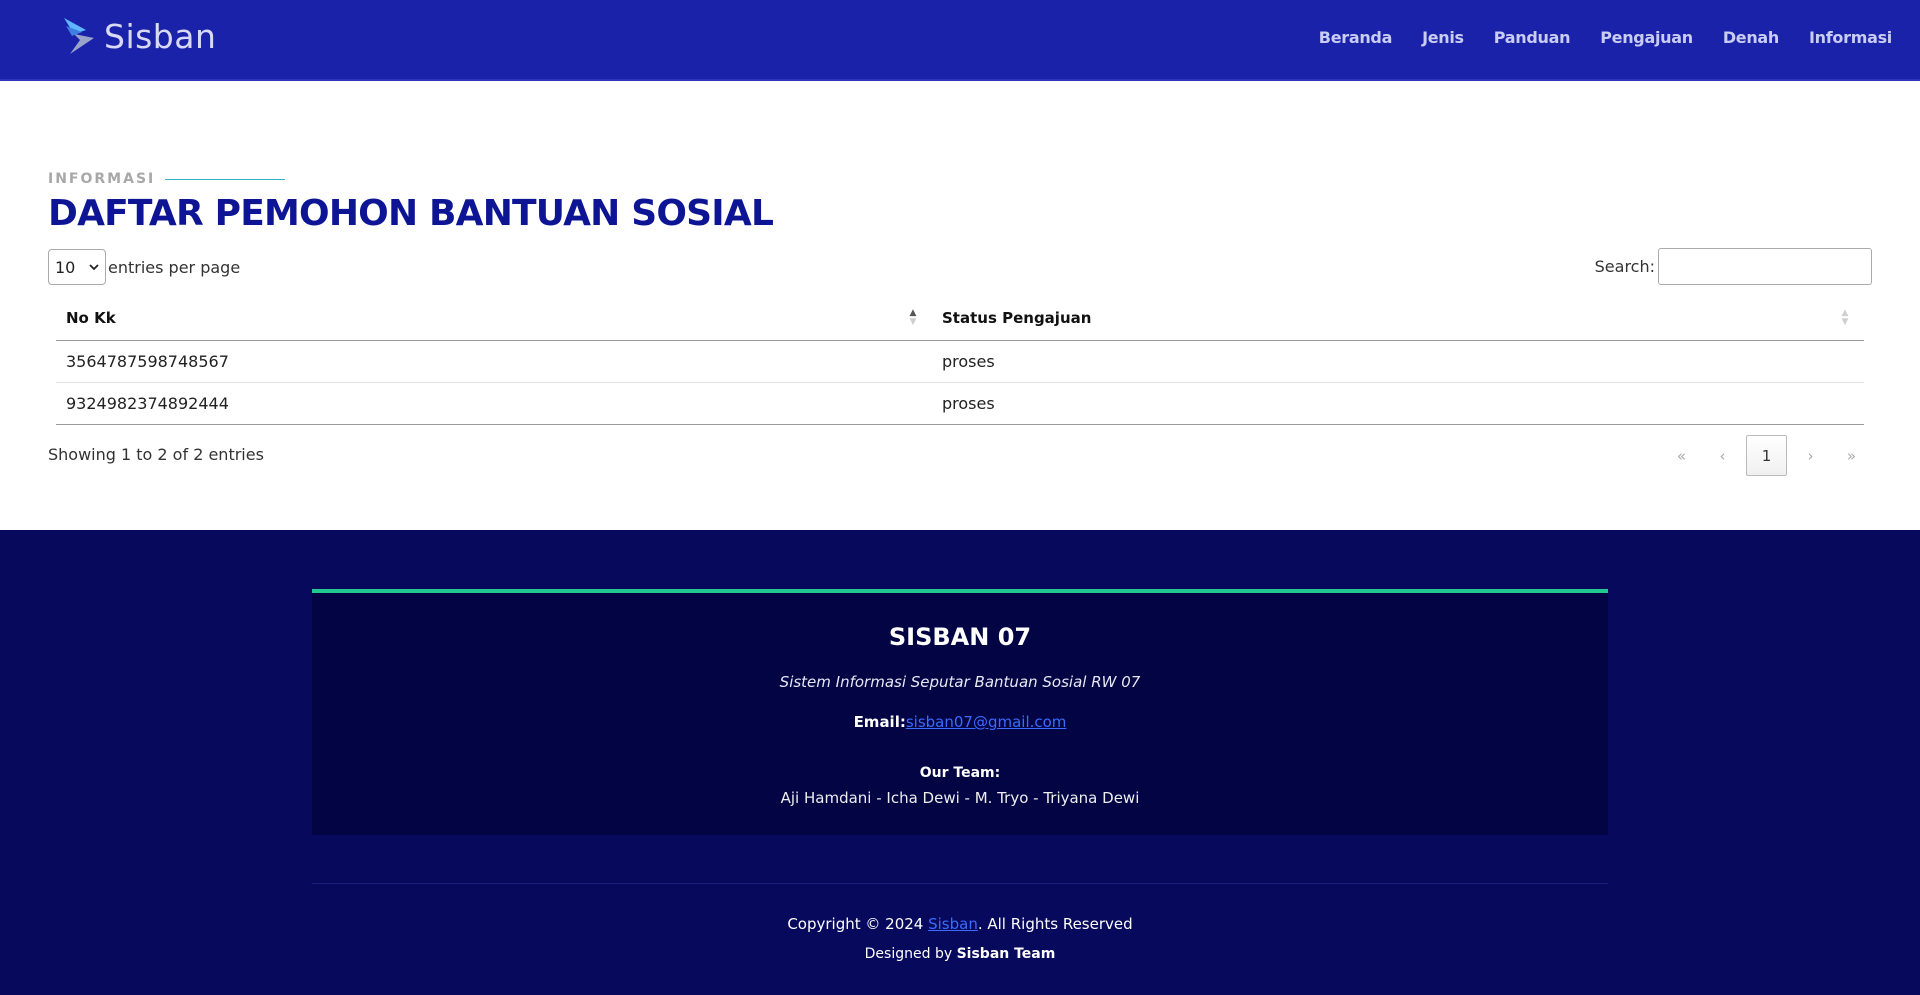  I want to click on table-info: Showing 1 to 2 of 2 entries, so click(156, 454).